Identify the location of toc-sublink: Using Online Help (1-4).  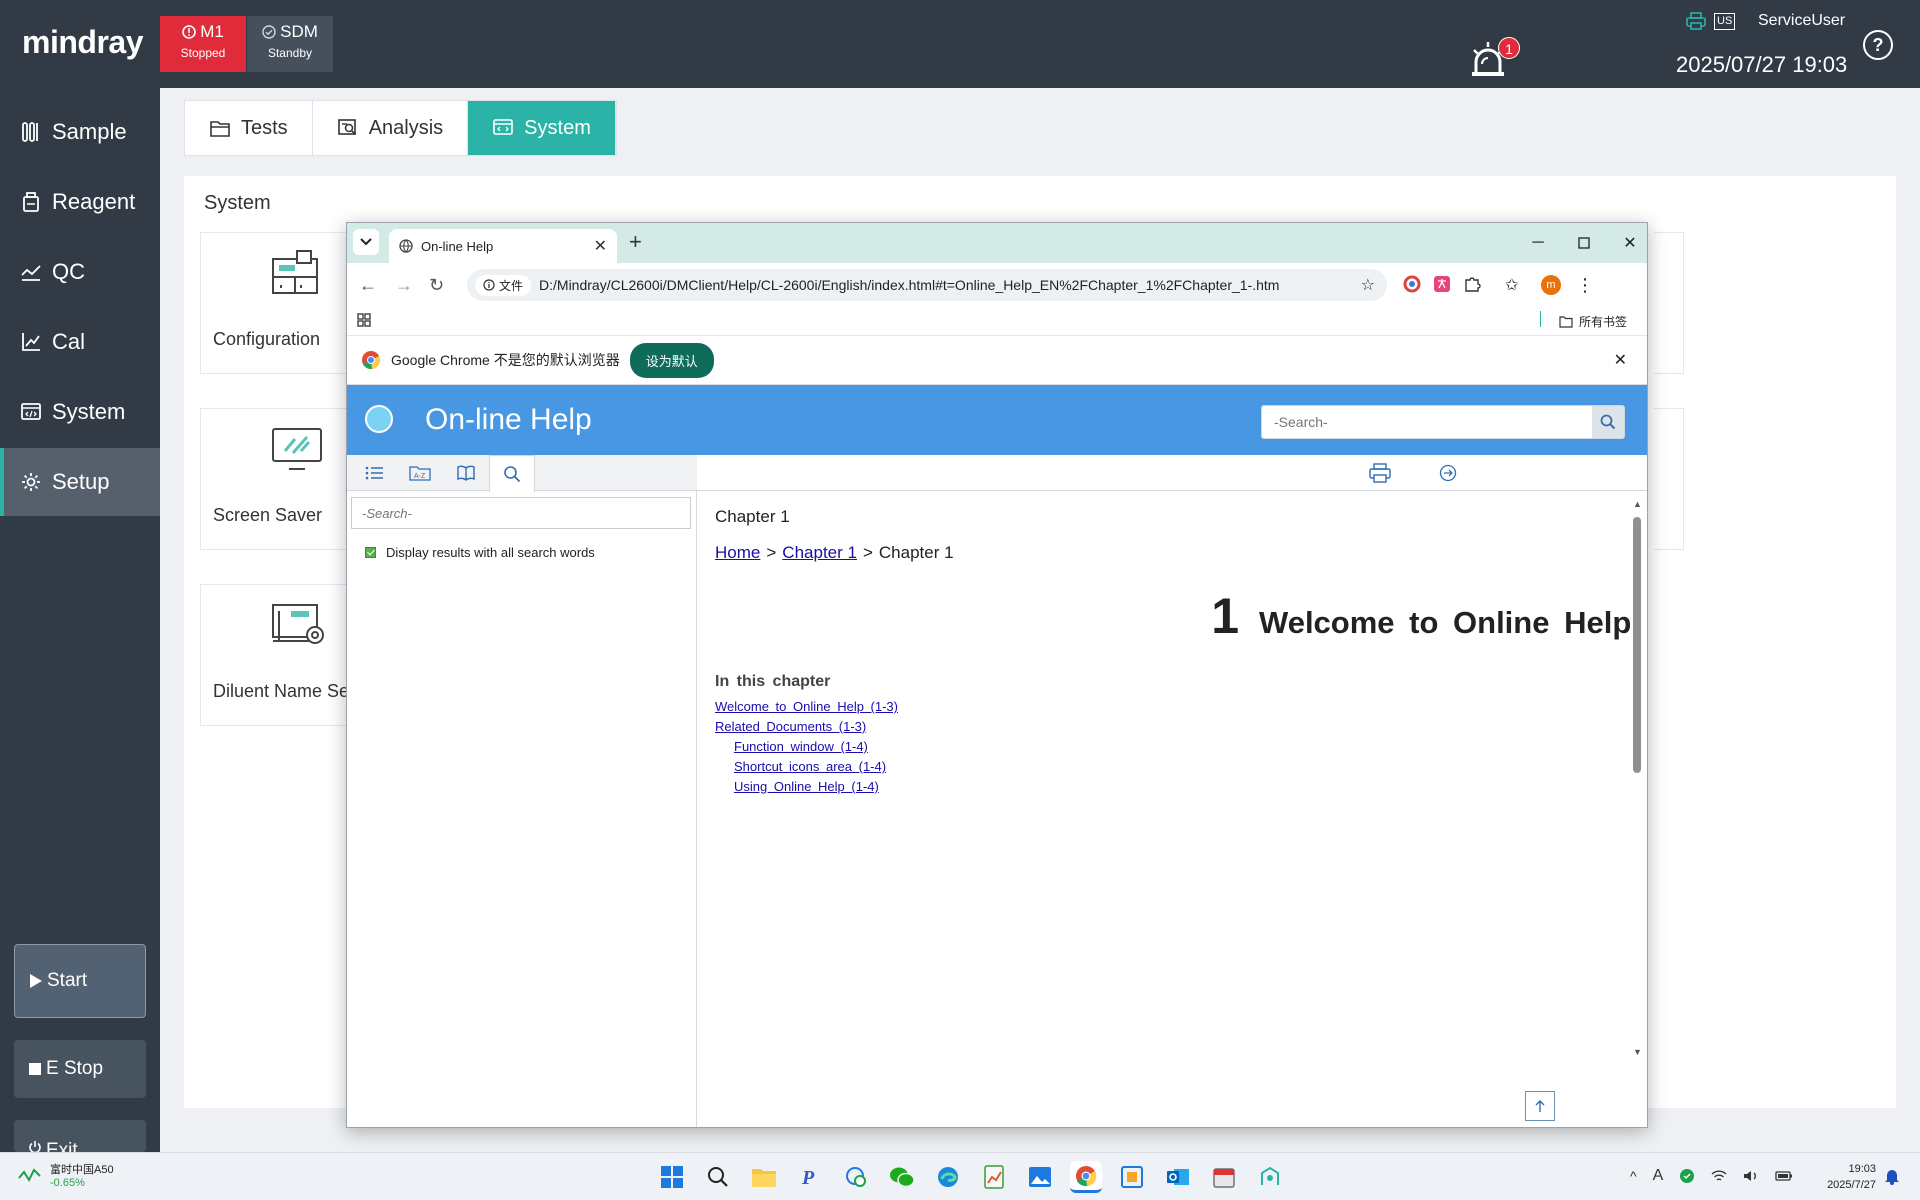
(816, 786).